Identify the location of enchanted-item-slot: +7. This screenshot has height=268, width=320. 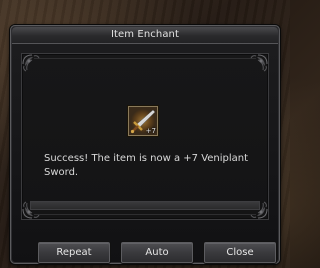
(143, 121).